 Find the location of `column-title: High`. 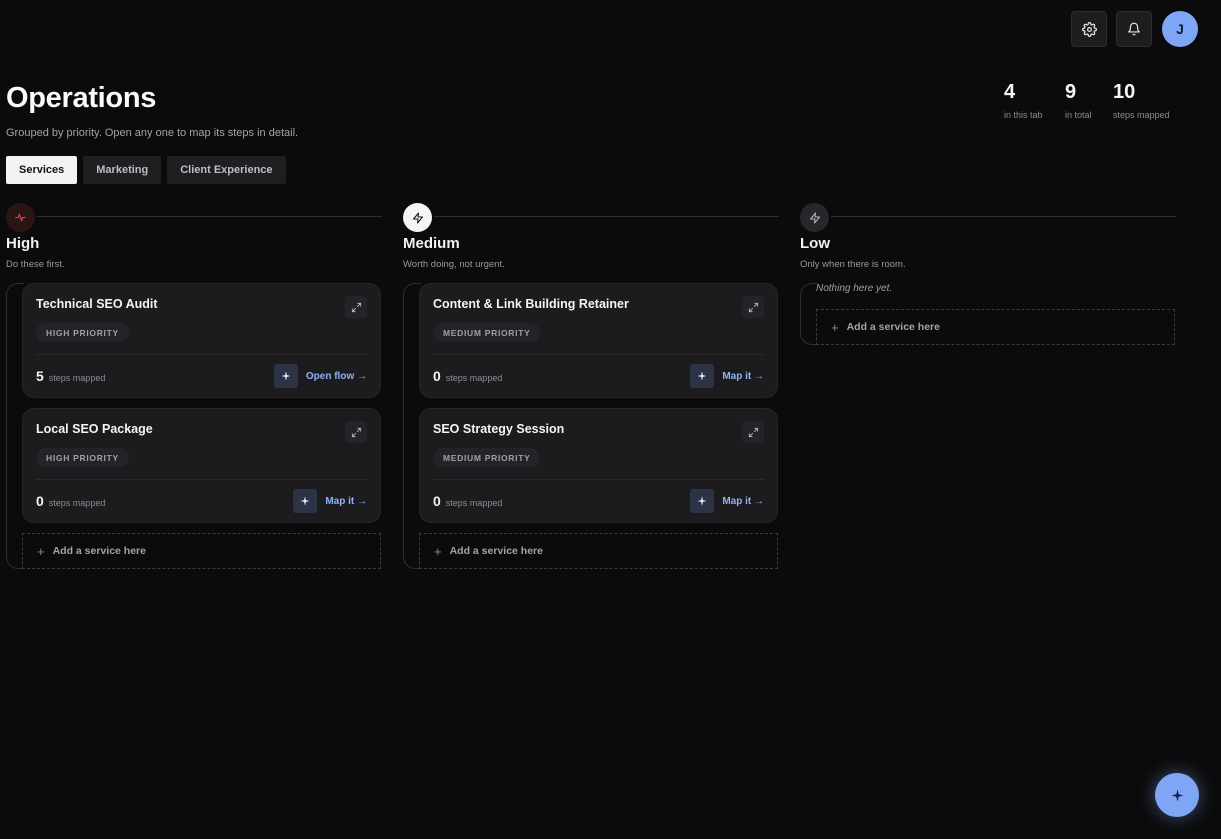

column-title: High is located at coordinates (23, 243).